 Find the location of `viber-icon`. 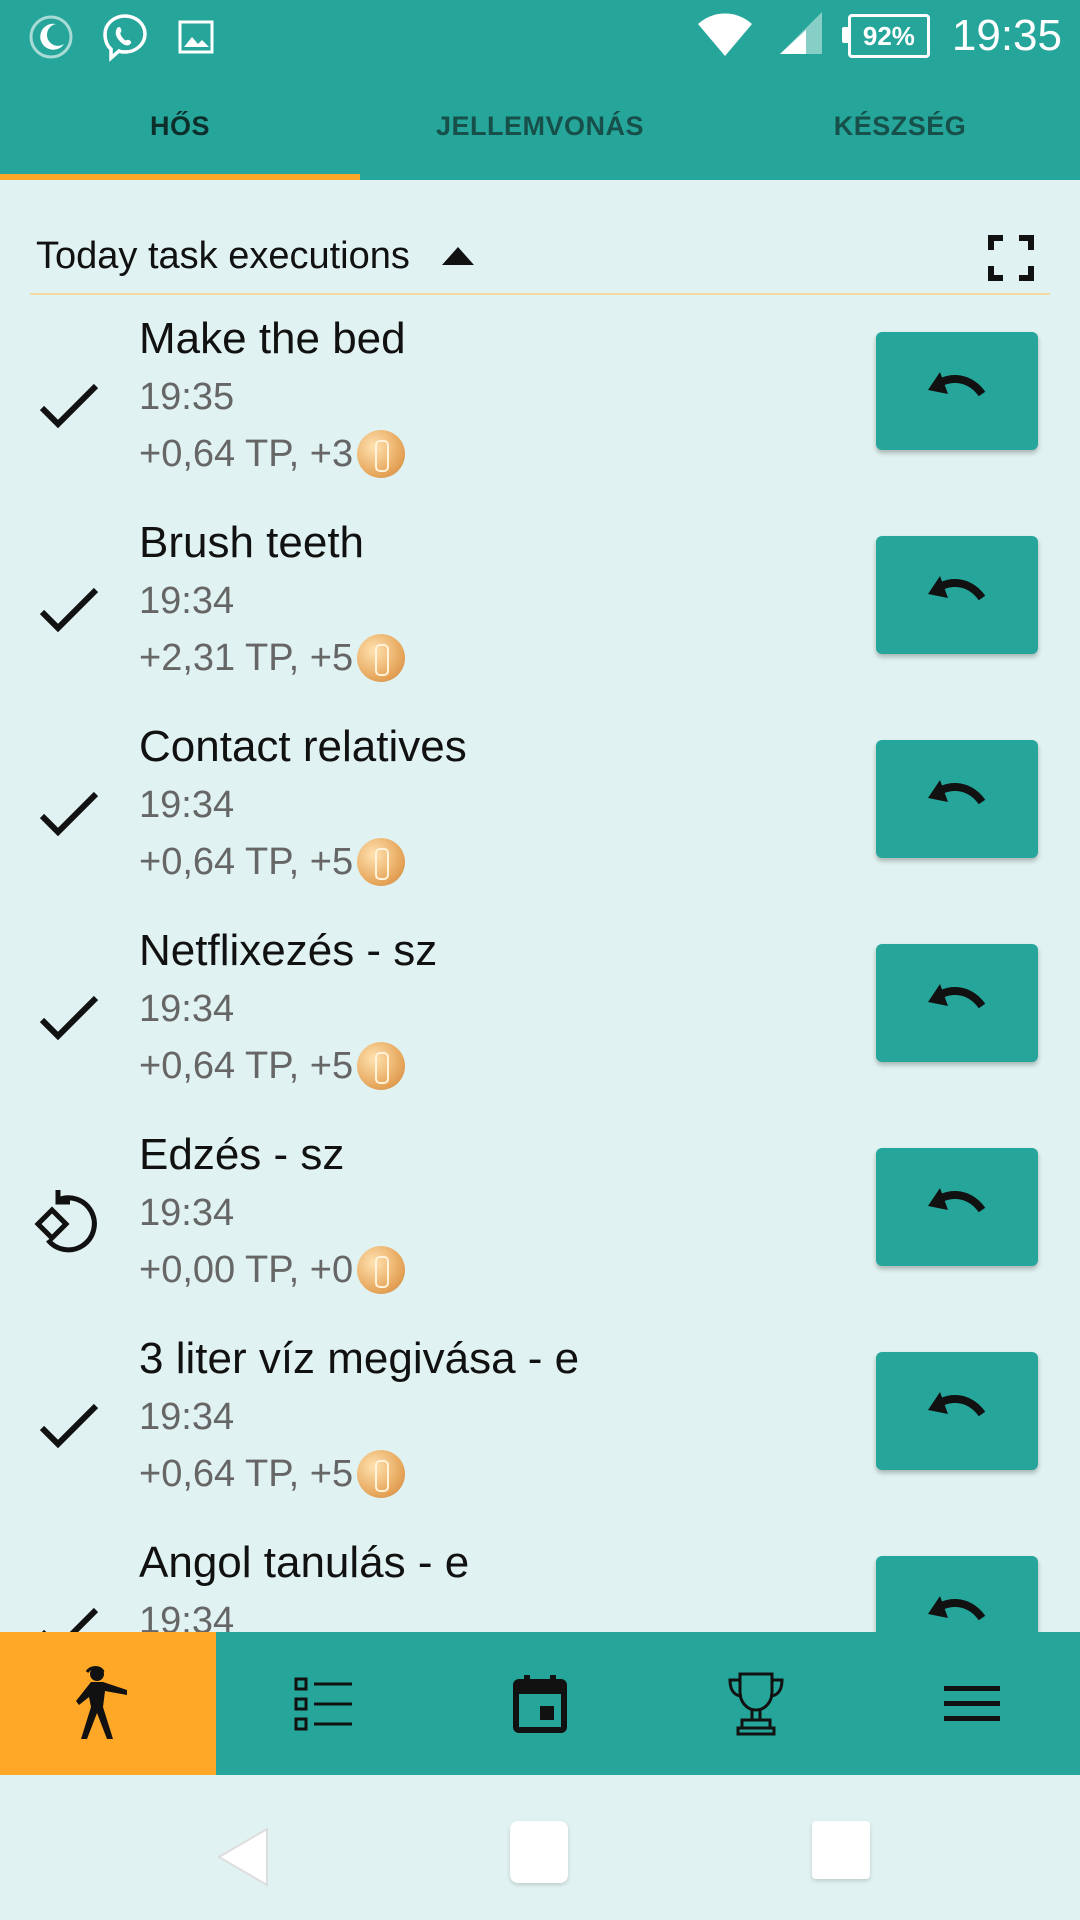

viber-icon is located at coordinates (125, 39).